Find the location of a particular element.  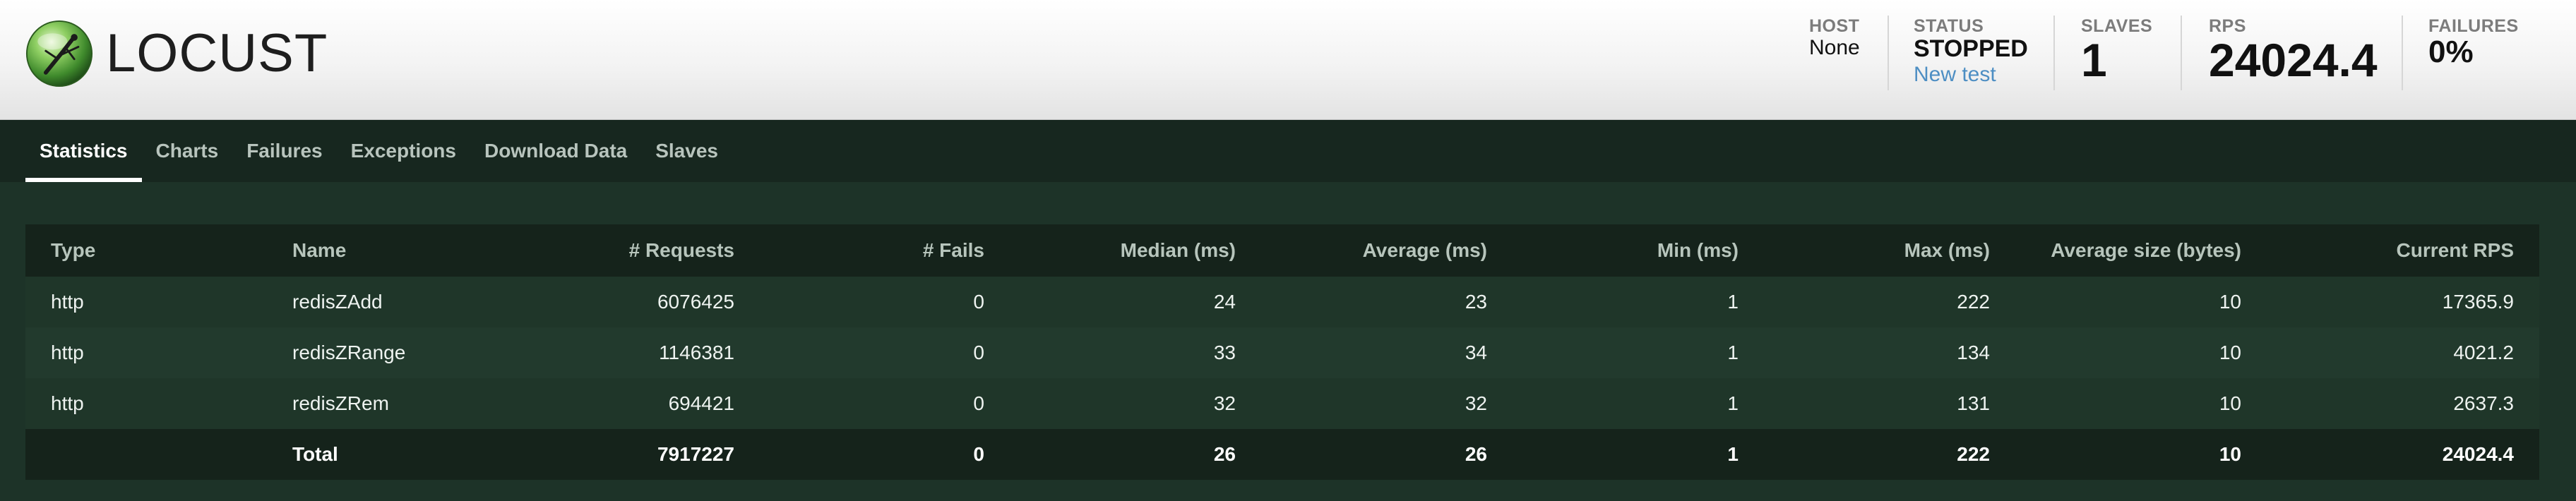

slaves-label: SLAVES is located at coordinates (2117, 26).